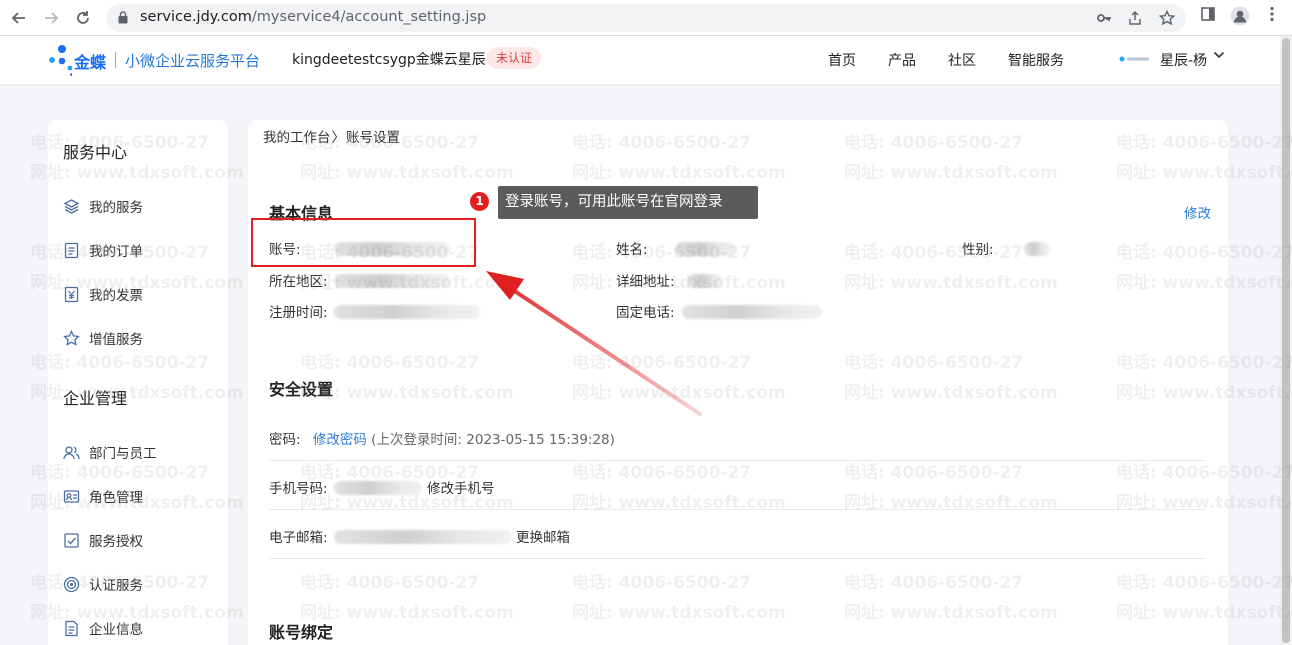  What do you see at coordinates (1167, 18) in the screenshot?
I see `bookmark-star-icon` at bounding box center [1167, 18].